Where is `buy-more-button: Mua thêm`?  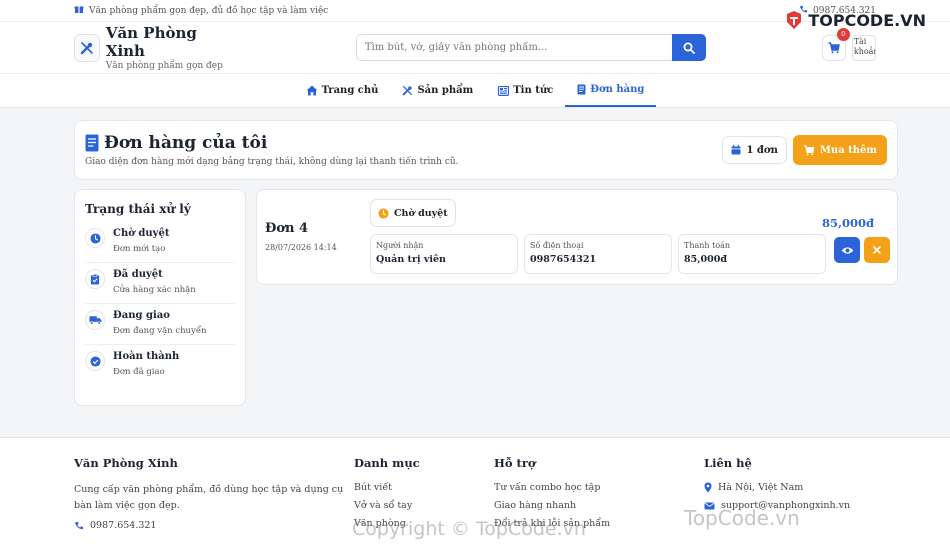
buy-more-button: Mua thêm is located at coordinates (839, 150).